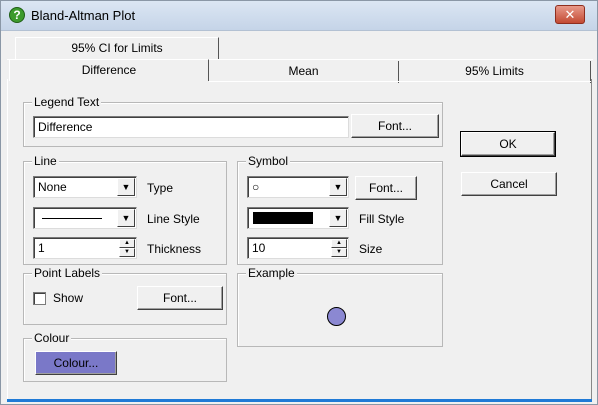 Image resolution: width=598 pixels, height=405 pixels. I want to click on legend-text-label: Legend Text, so click(67, 102).